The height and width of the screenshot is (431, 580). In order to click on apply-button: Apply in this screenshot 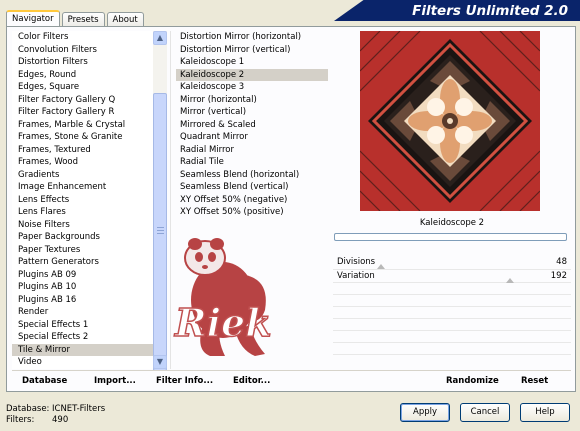, I will do `click(425, 412)`.